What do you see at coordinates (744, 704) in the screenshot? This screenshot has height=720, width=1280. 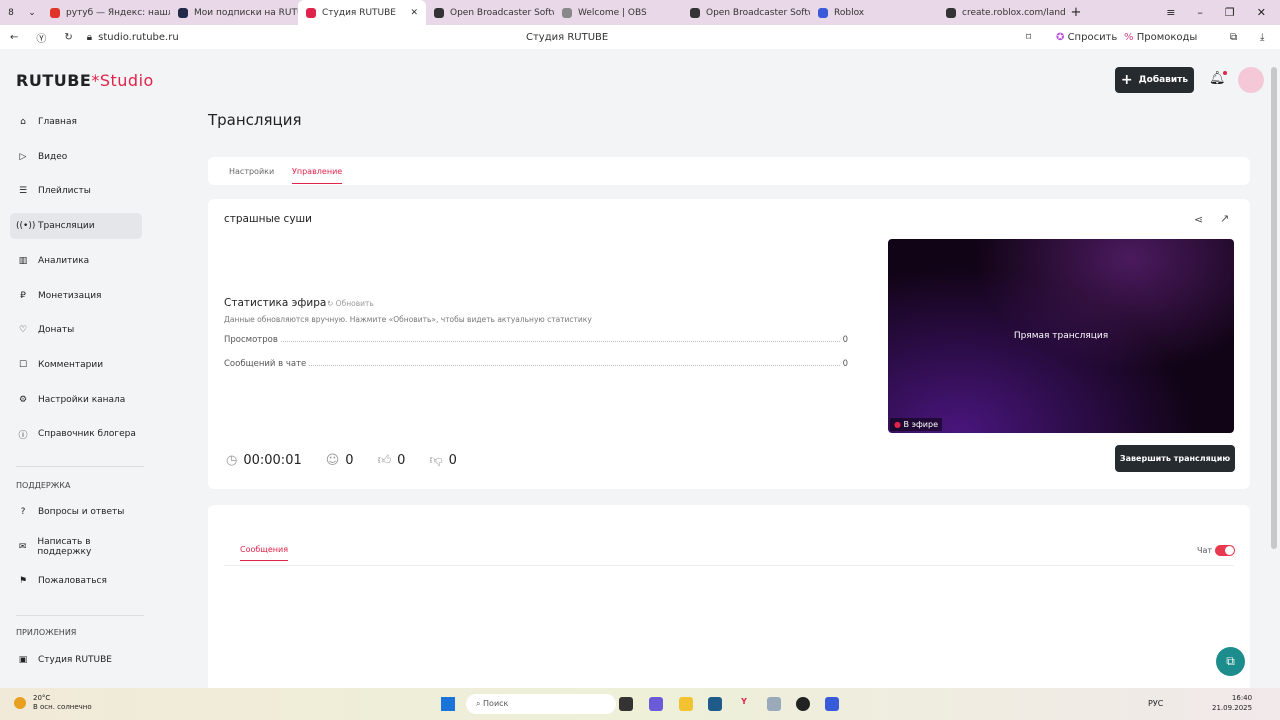 I see `yandex-browser-icon: Y` at bounding box center [744, 704].